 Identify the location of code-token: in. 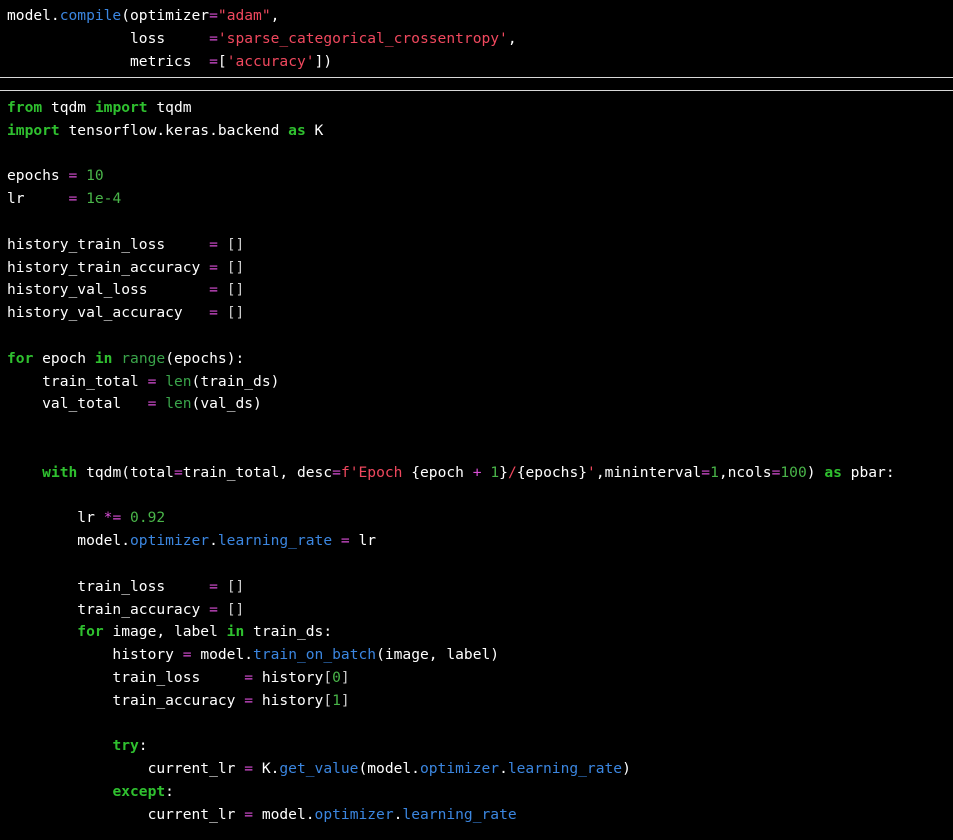
(103, 358).